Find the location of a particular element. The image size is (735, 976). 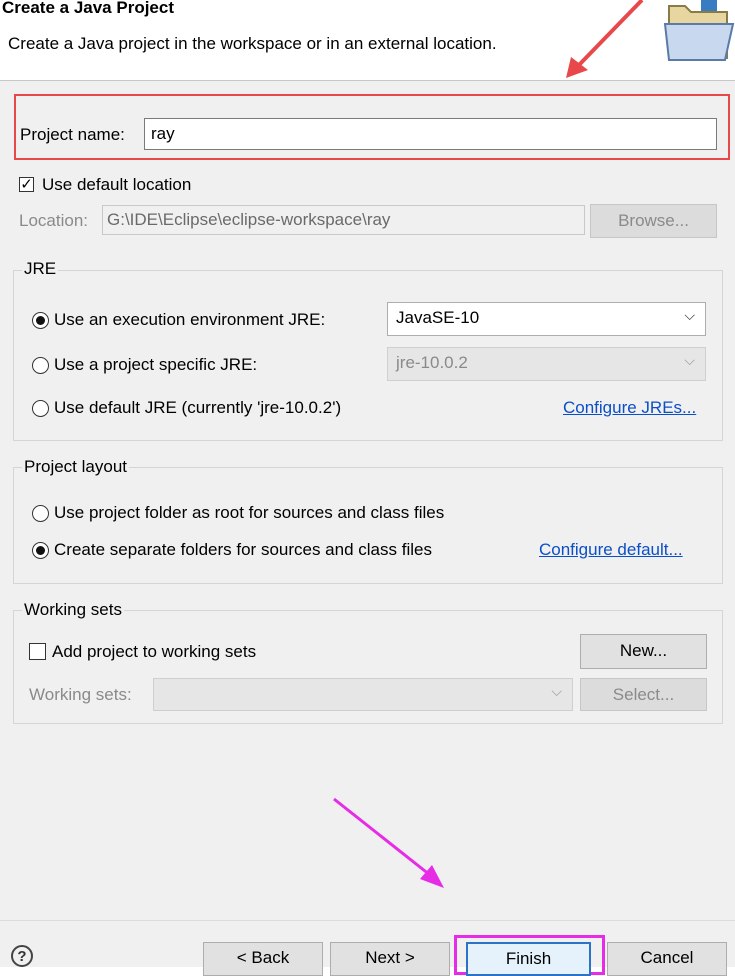

default-location-checkbox: ✓ is located at coordinates (26, 184).